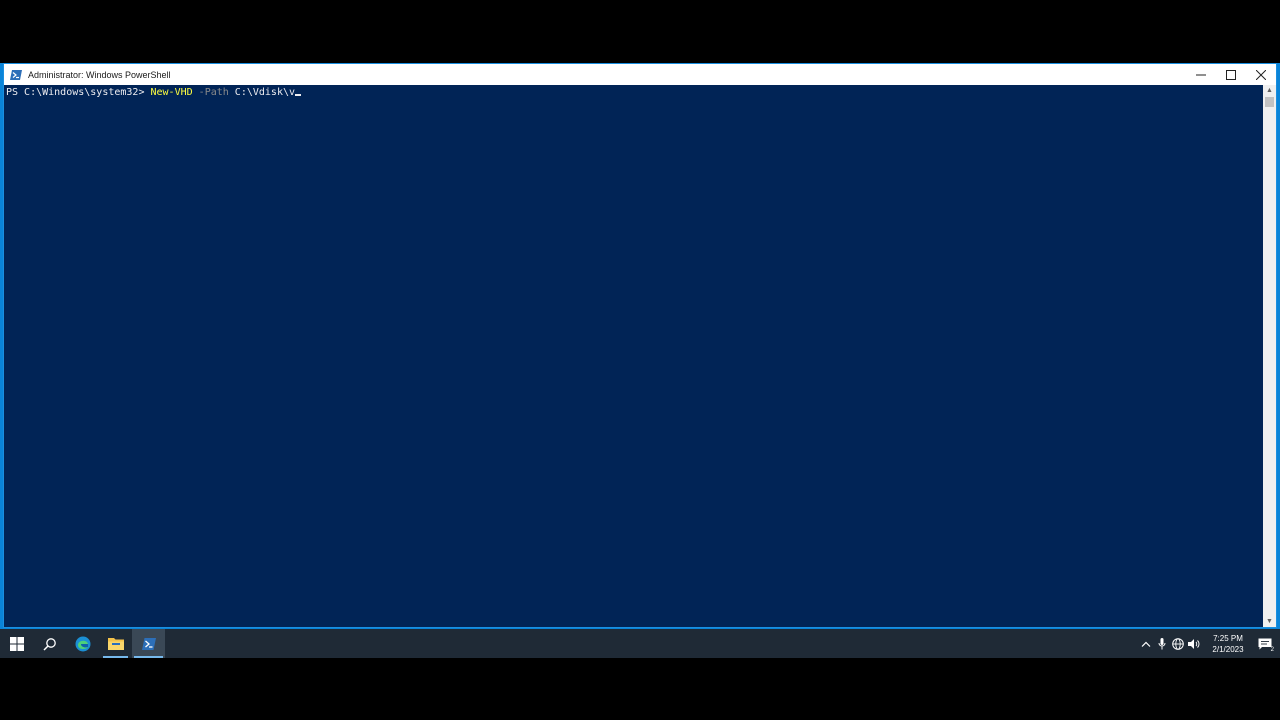 This screenshot has width=1280, height=720. What do you see at coordinates (1269, 102) in the screenshot?
I see `scroll-thumb` at bounding box center [1269, 102].